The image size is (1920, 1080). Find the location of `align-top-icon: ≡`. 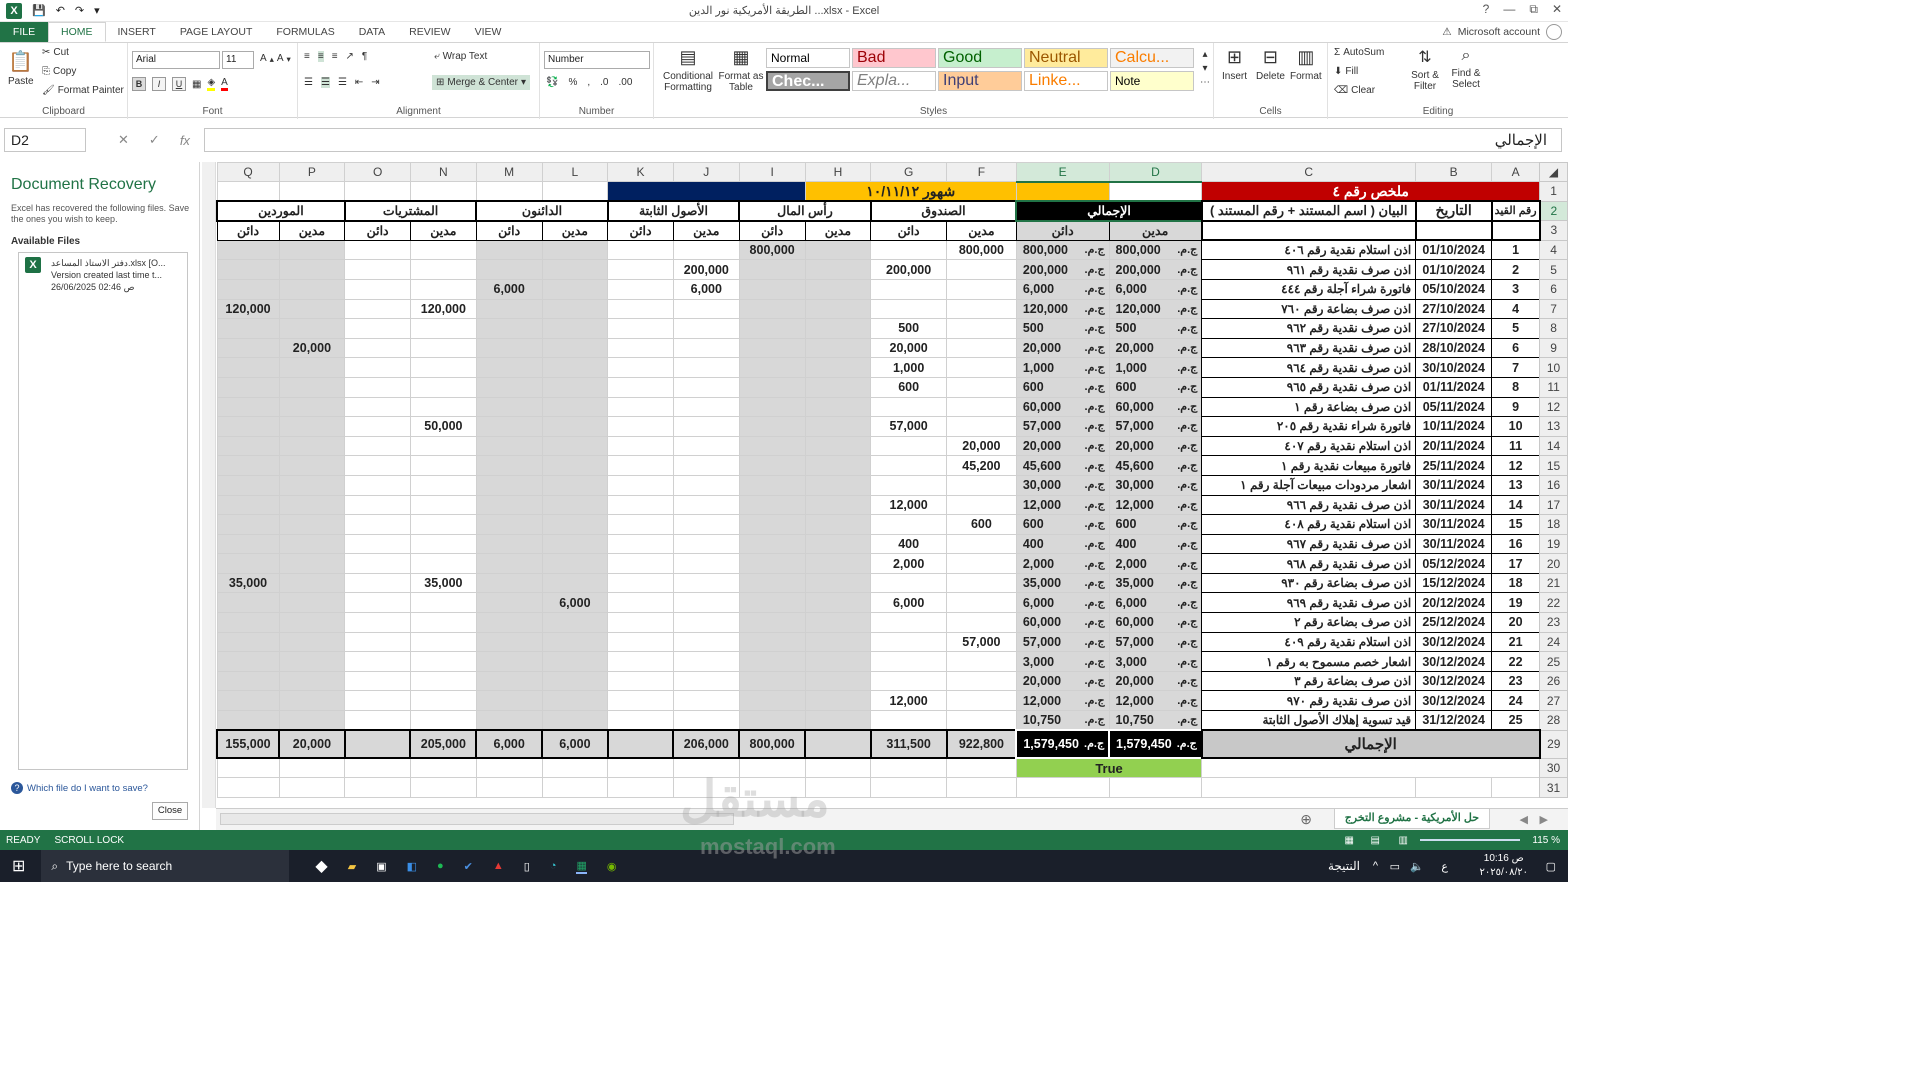

align-top-icon: ≡ is located at coordinates (307, 56).